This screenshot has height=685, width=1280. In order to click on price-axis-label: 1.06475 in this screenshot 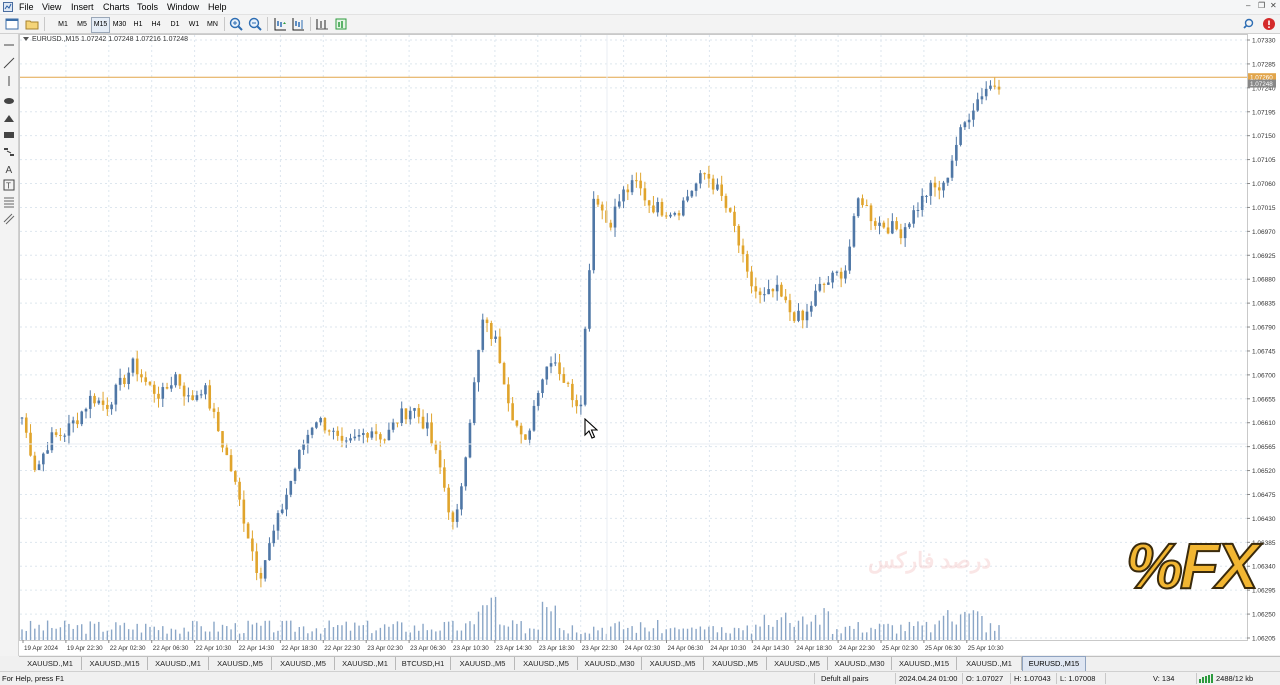, I will do `click(1264, 495)`.